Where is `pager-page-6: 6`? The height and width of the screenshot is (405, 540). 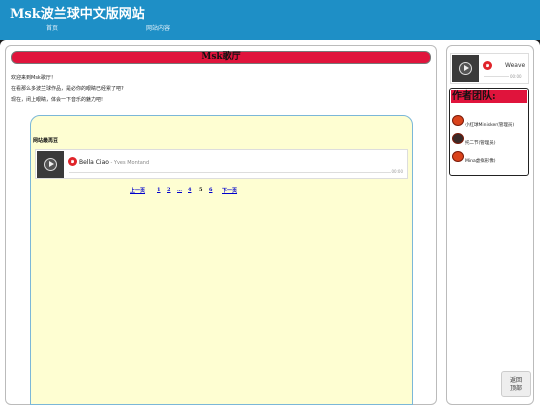
pager-page-6: 6 is located at coordinates (210, 190).